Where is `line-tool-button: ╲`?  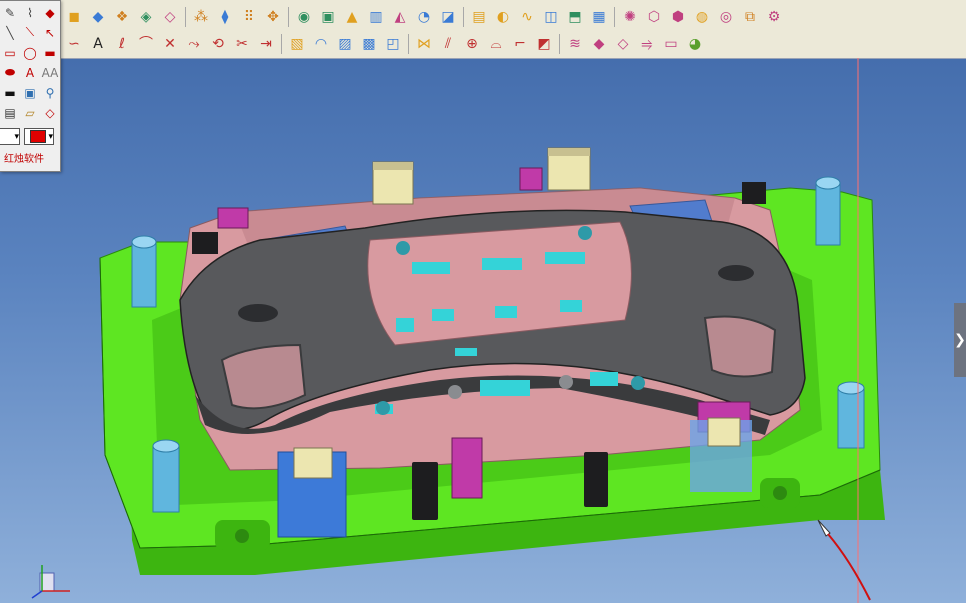 line-tool-button: ╲ is located at coordinates (10, 32).